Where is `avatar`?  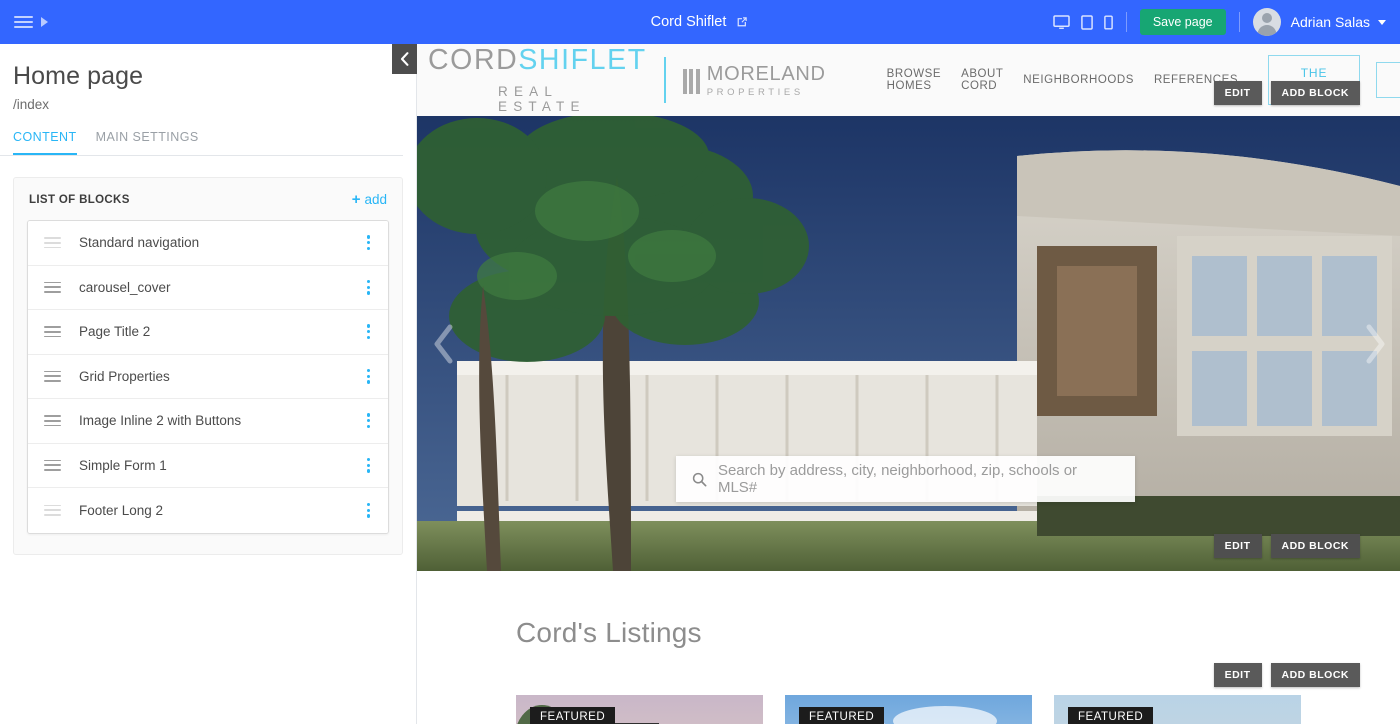
avatar is located at coordinates (1266, 22).